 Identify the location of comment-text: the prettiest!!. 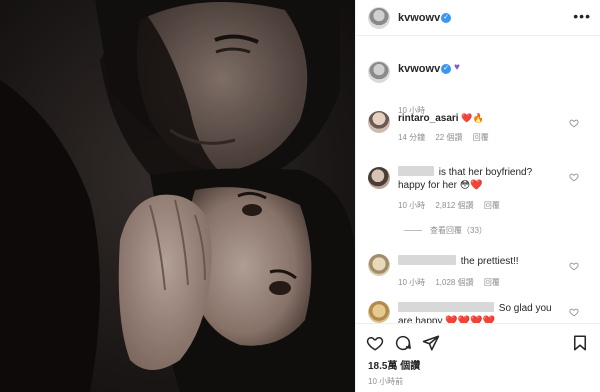
(489, 261).